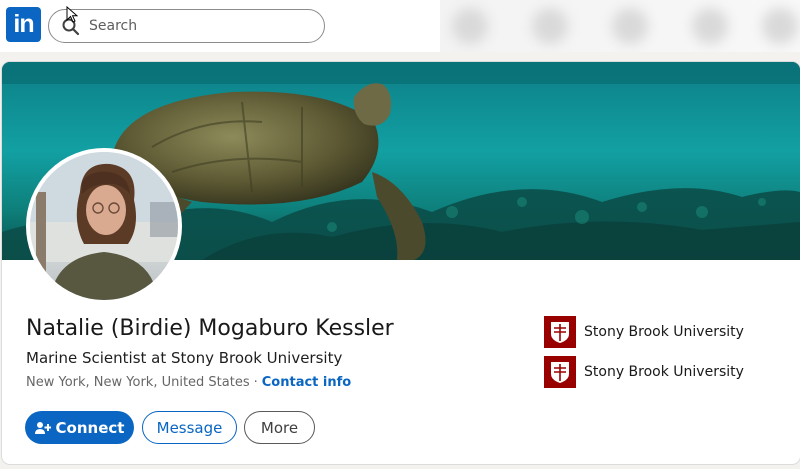 This screenshot has height=469, width=800. What do you see at coordinates (138, 382) in the screenshot?
I see `profile-location: New York, New York, United States` at bounding box center [138, 382].